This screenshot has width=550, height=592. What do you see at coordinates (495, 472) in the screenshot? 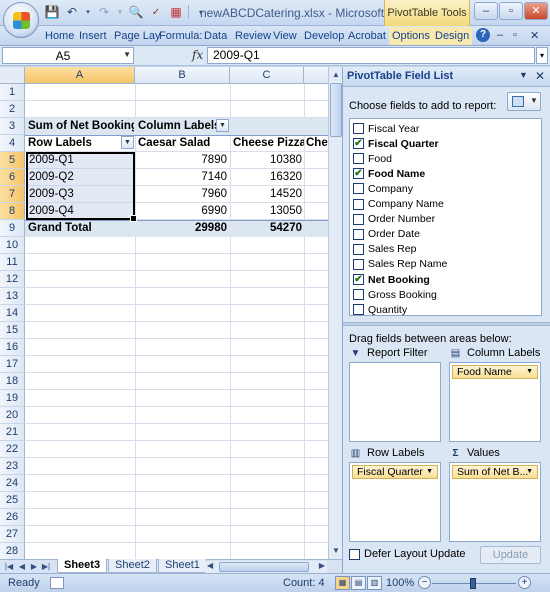
I see `sum-net-booking-field-chip: Sum of Net B... ▼` at bounding box center [495, 472].